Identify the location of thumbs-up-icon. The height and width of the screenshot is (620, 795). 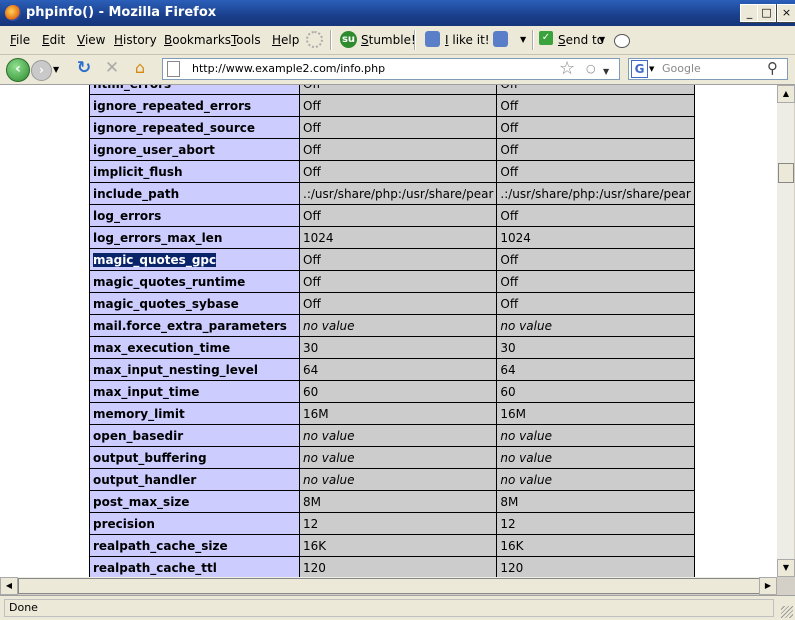
(432, 39).